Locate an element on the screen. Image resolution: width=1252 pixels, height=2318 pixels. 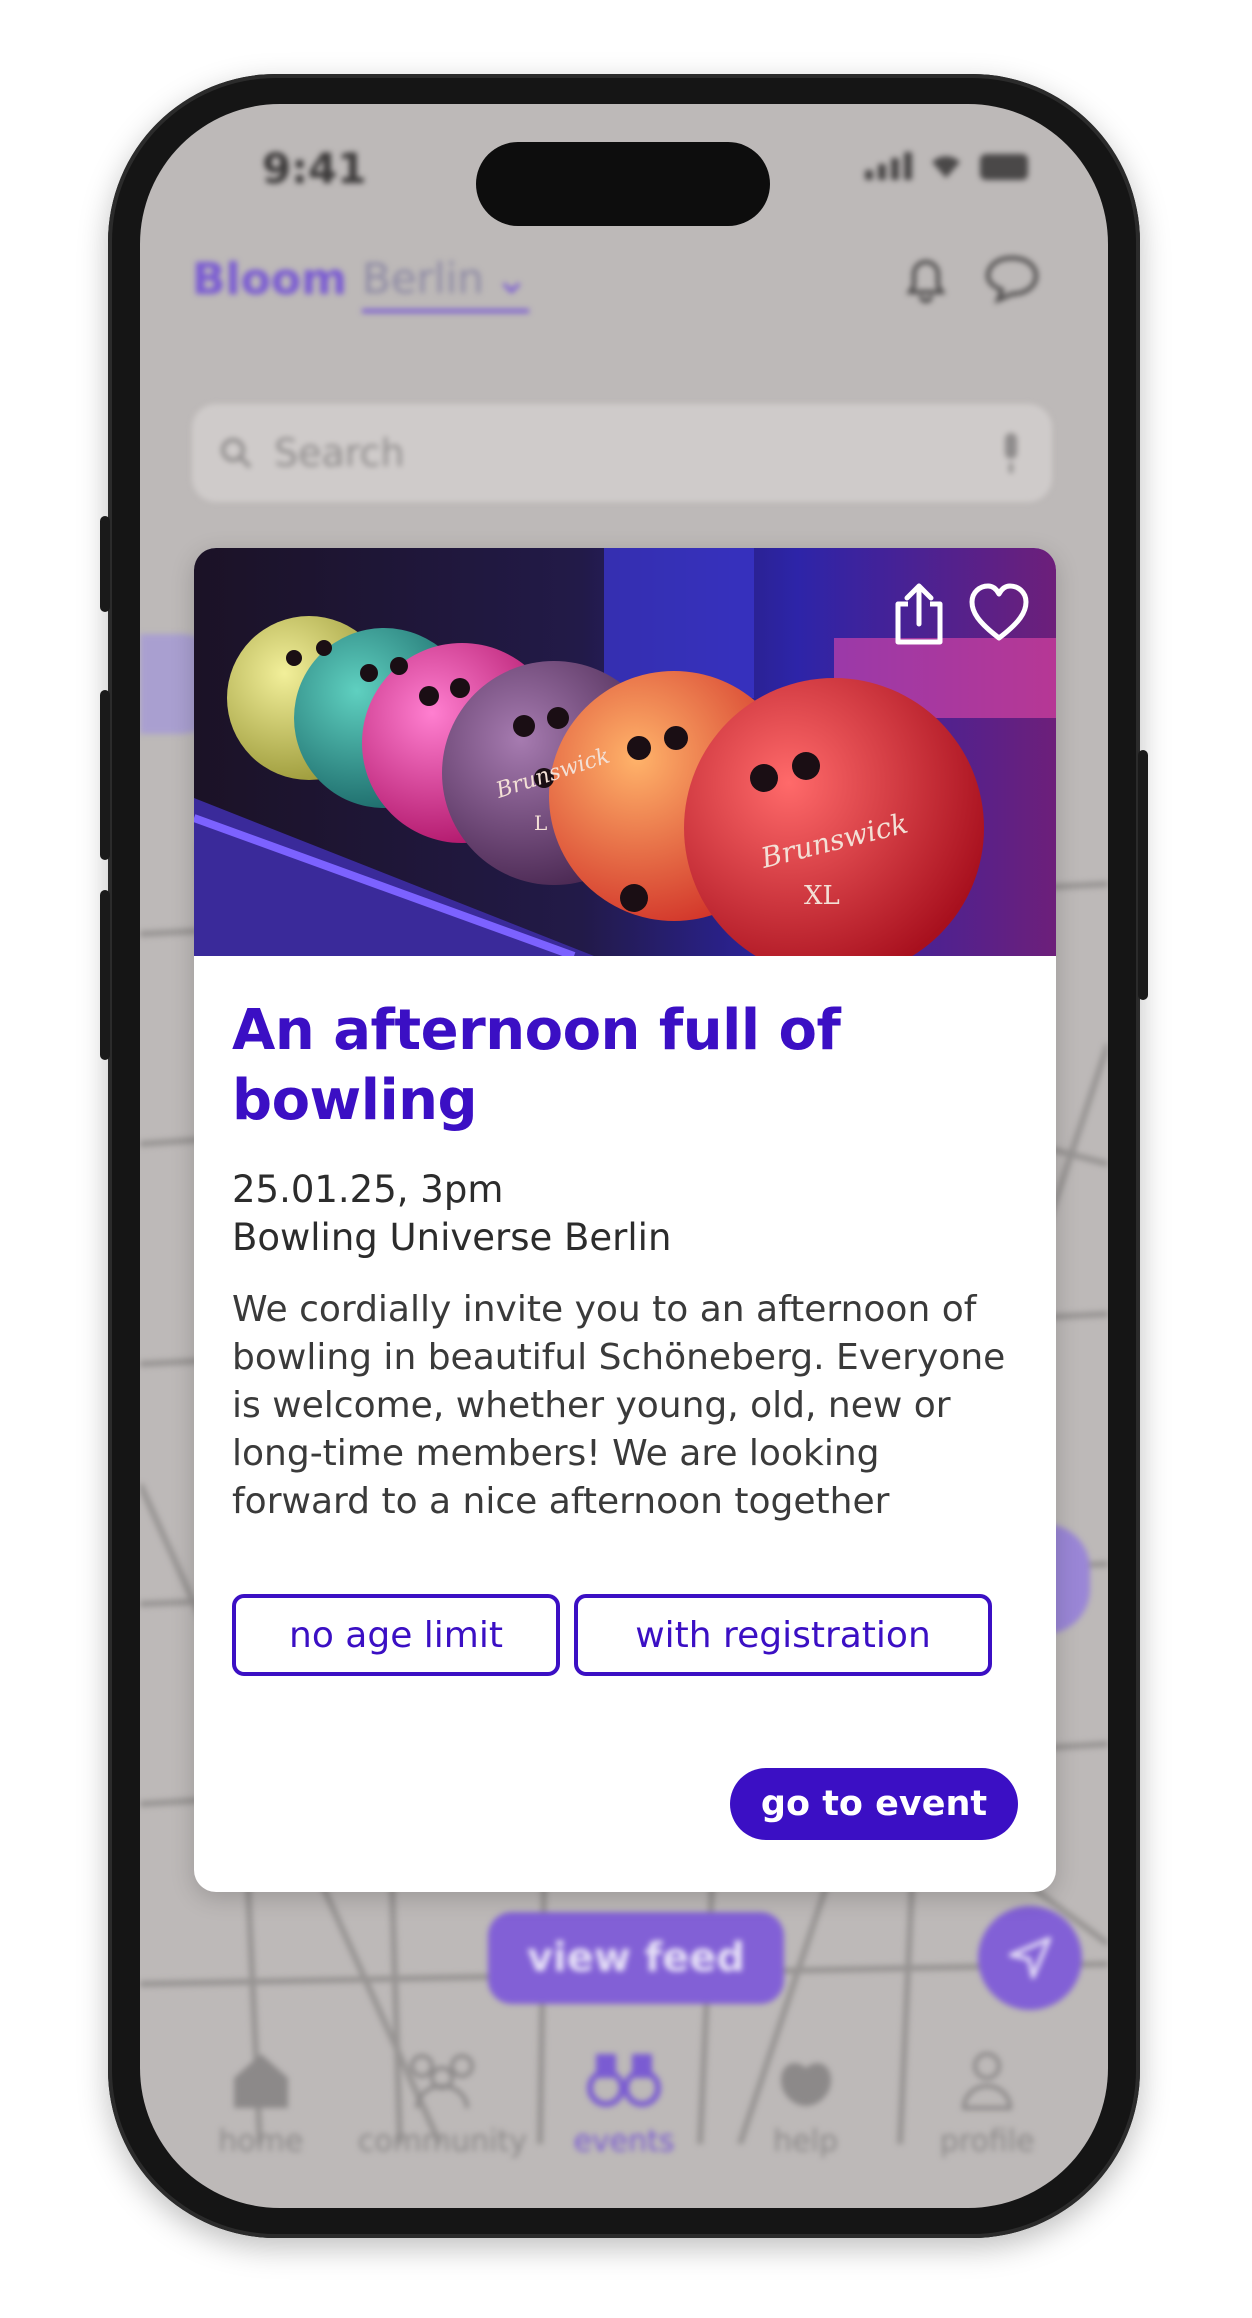
nav-item-home: home is located at coordinates (261, 2101).